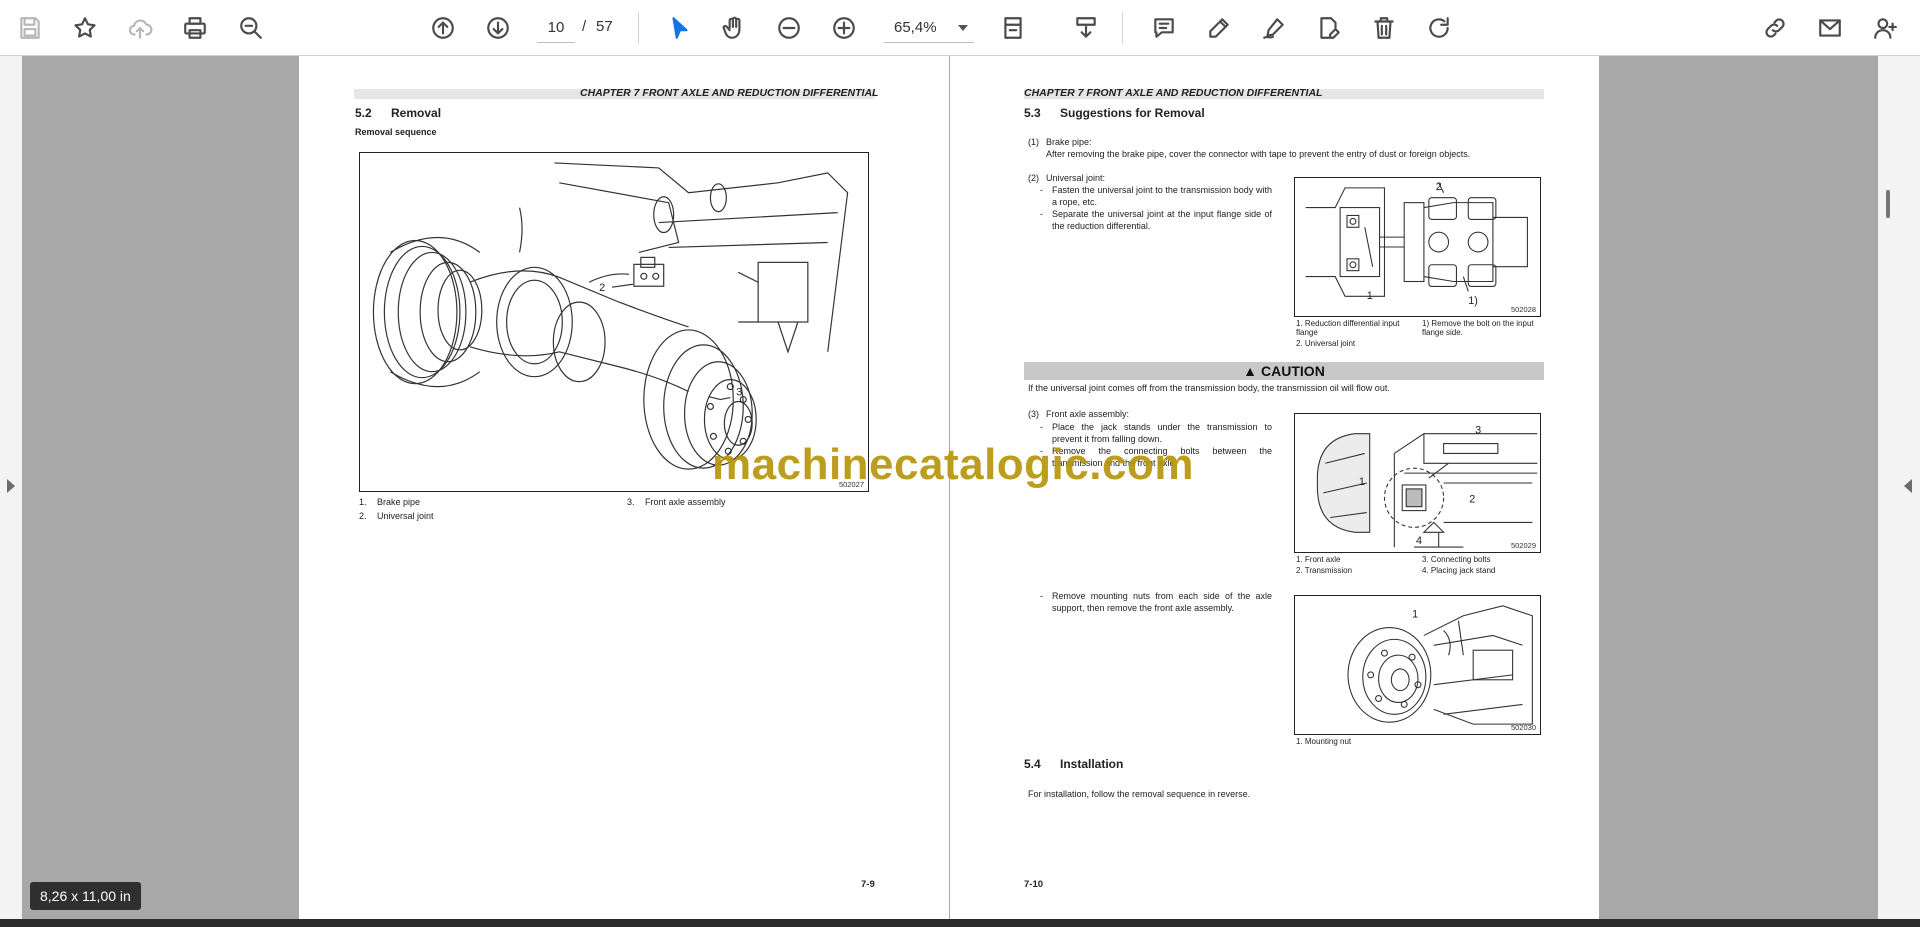 This screenshot has height=927, width=1920. I want to click on subheading: Removal sequence, so click(396, 132).